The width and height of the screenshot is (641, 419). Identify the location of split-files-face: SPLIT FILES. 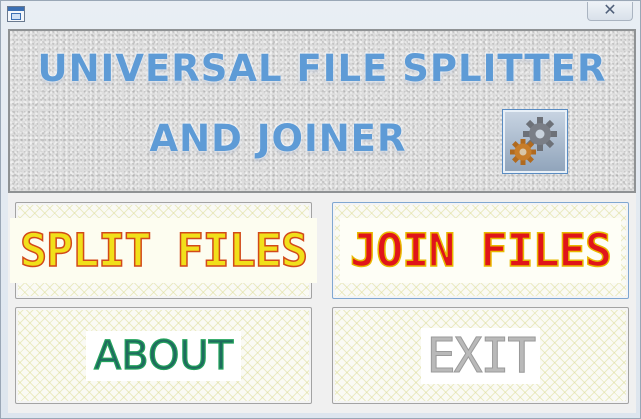
(164, 250).